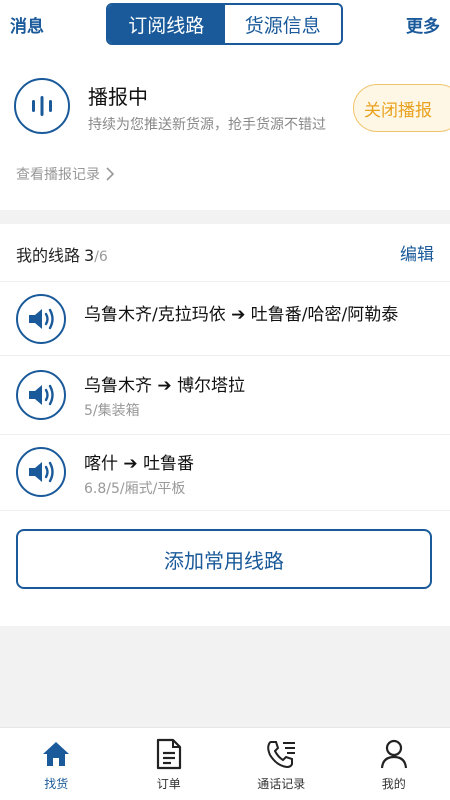 The image size is (450, 800). I want to click on order-icon, so click(169, 754).